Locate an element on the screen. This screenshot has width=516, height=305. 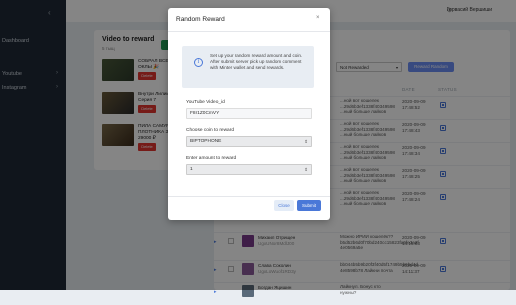
modal-title: Random Reward is located at coordinates (200, 19).